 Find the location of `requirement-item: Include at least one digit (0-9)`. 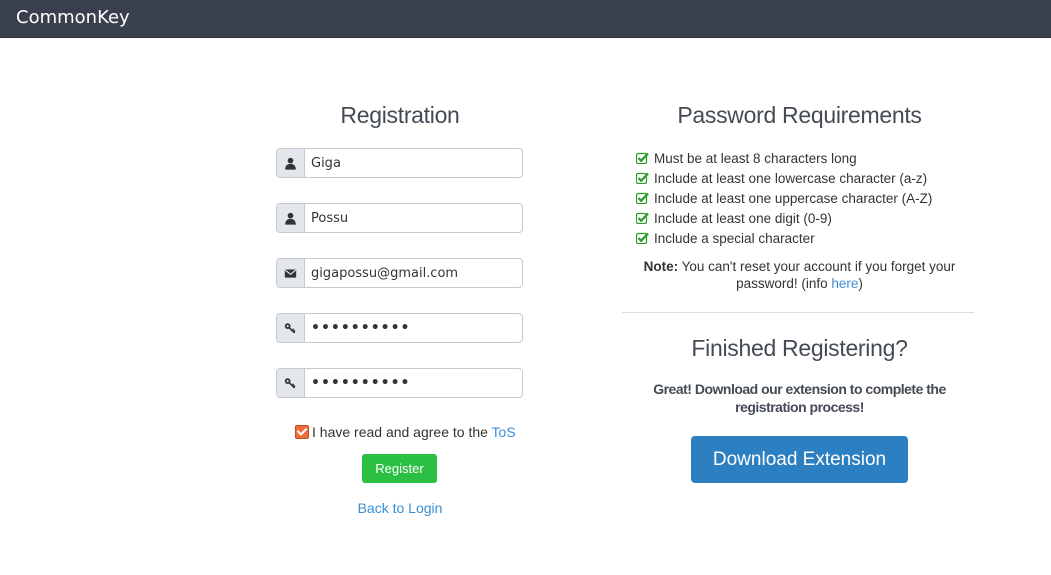

requirement-item: Include at least one digit (0-9) is located at coordinates (784, 220).